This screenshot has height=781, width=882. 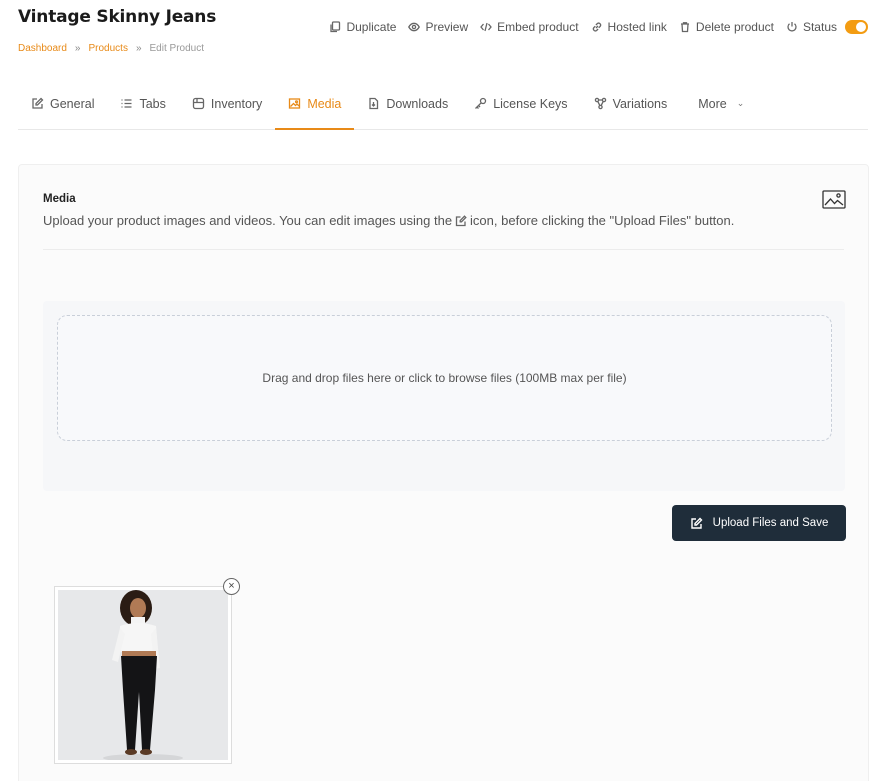 I want to click on tab-license-keys: License Keys, so click(x=520, y=103).